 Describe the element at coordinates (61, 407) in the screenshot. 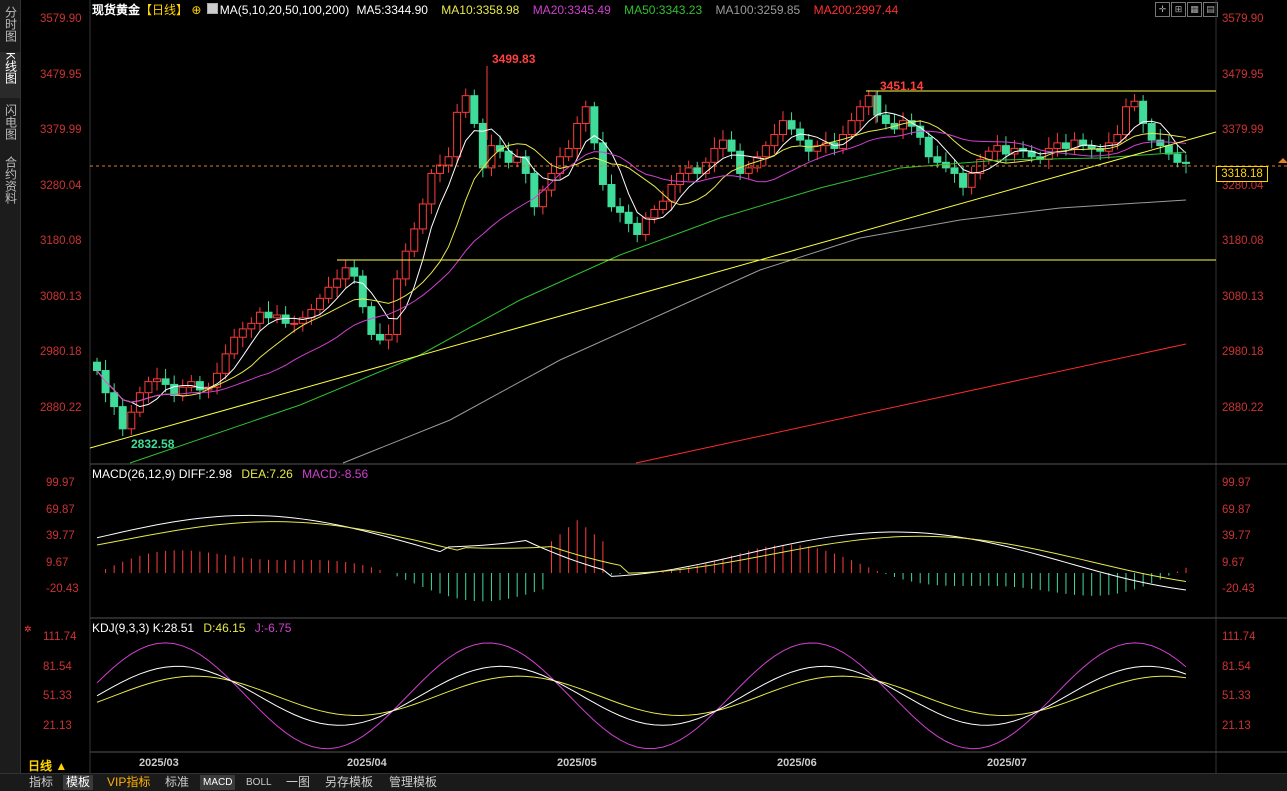

I see `axis-tick-label: 2880.22` at that location.